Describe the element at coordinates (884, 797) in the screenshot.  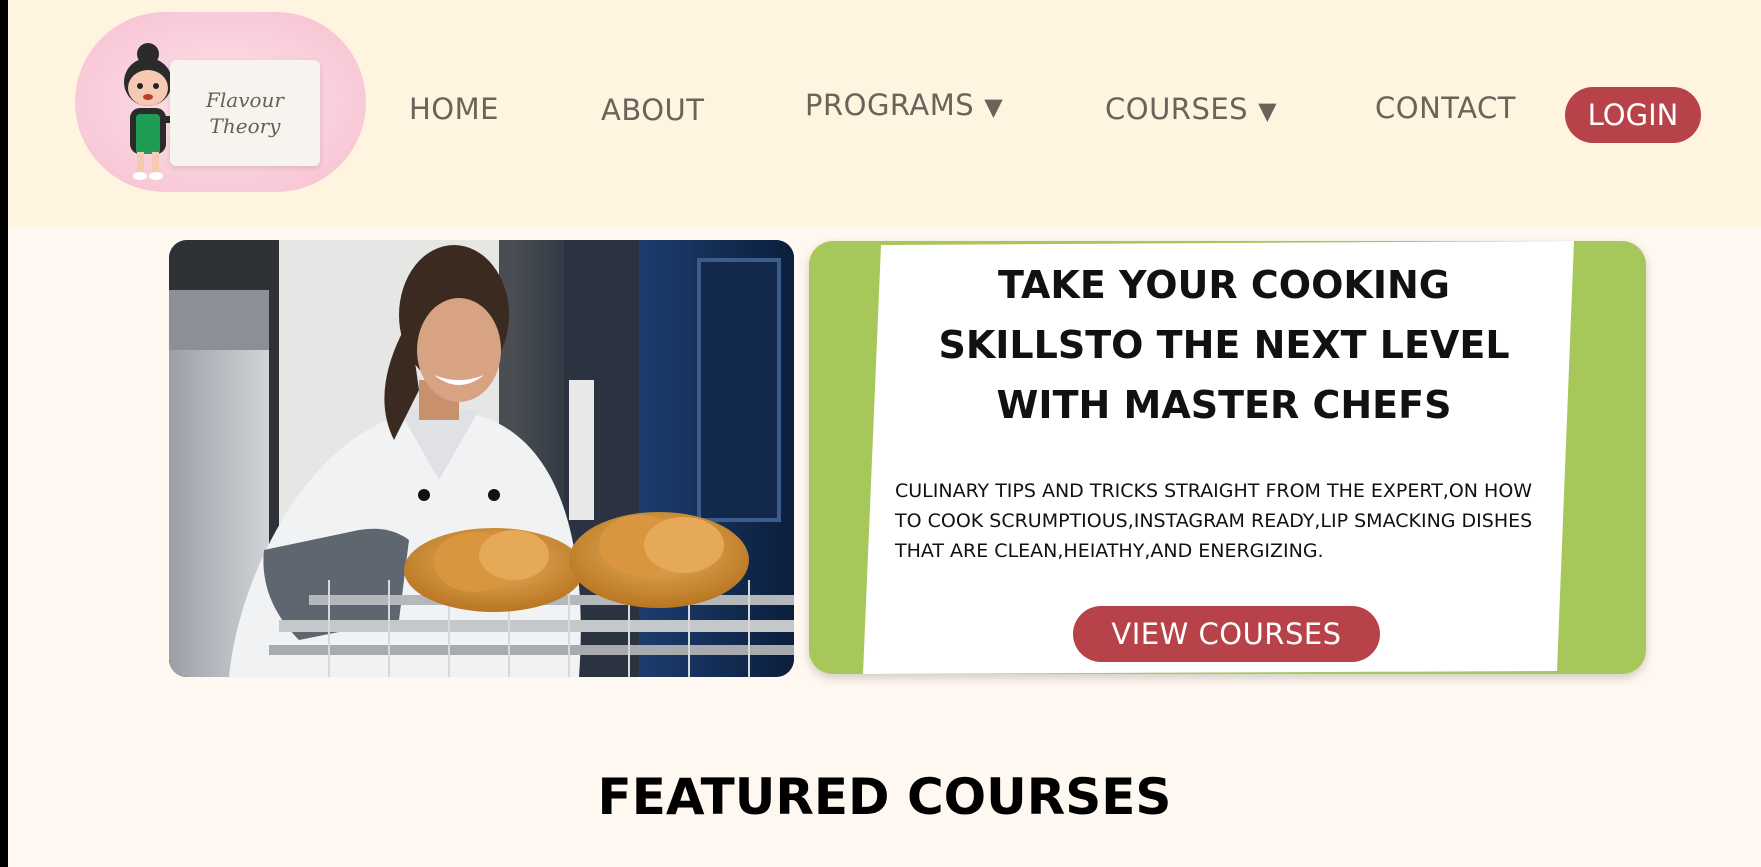
I see `featured-courses-heading: FEATURED COURSES` at that location.